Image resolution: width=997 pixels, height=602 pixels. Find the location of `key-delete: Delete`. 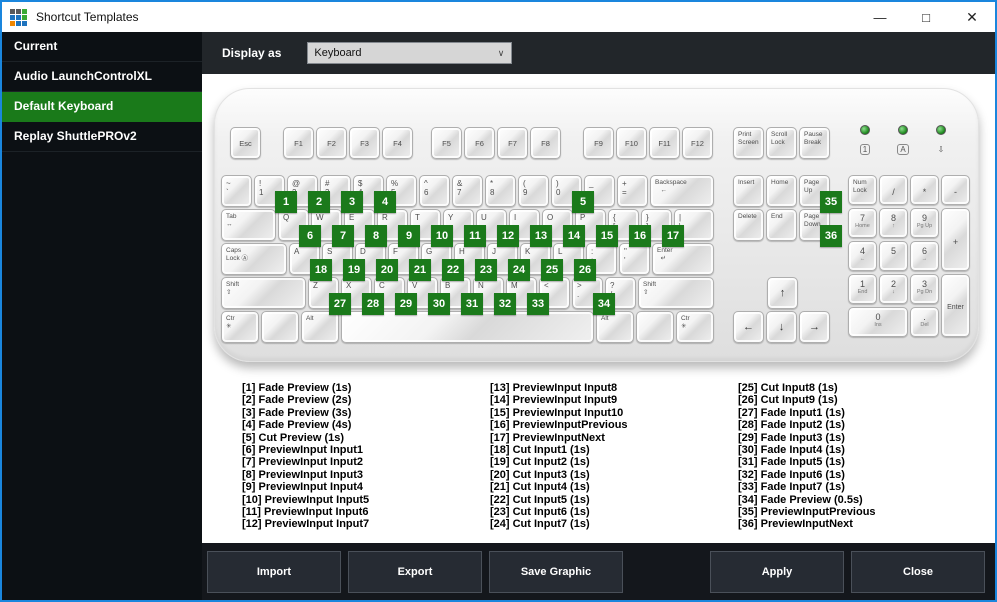

key-delete: Delete is located at coordinates (748, 225).